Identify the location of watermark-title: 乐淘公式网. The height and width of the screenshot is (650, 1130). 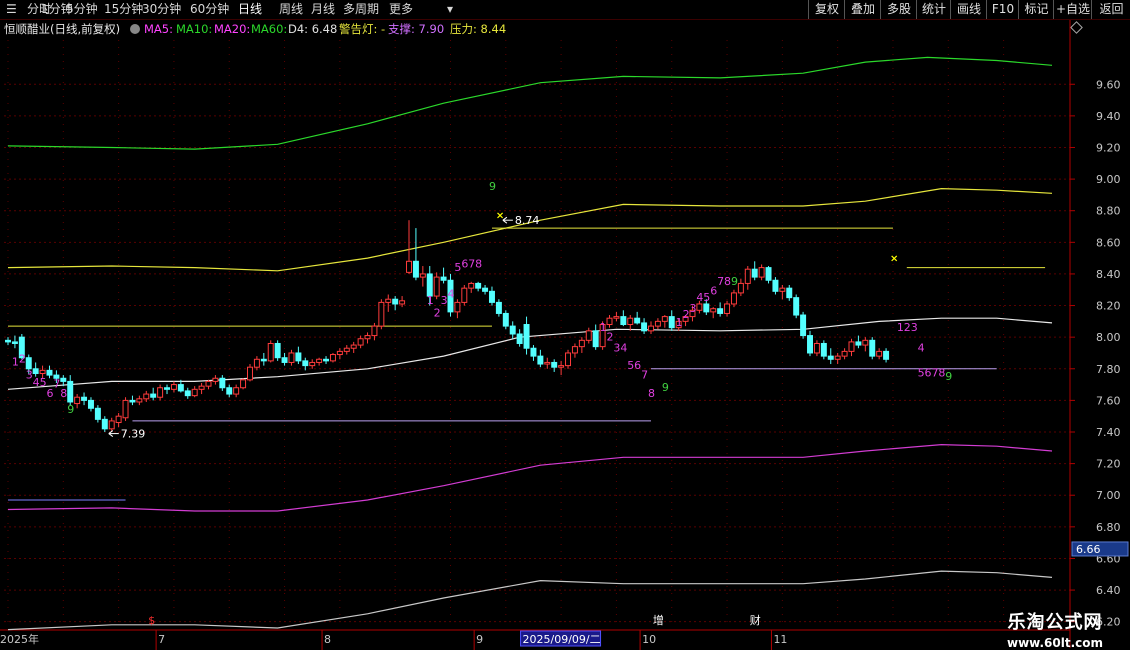
(1055, 622).